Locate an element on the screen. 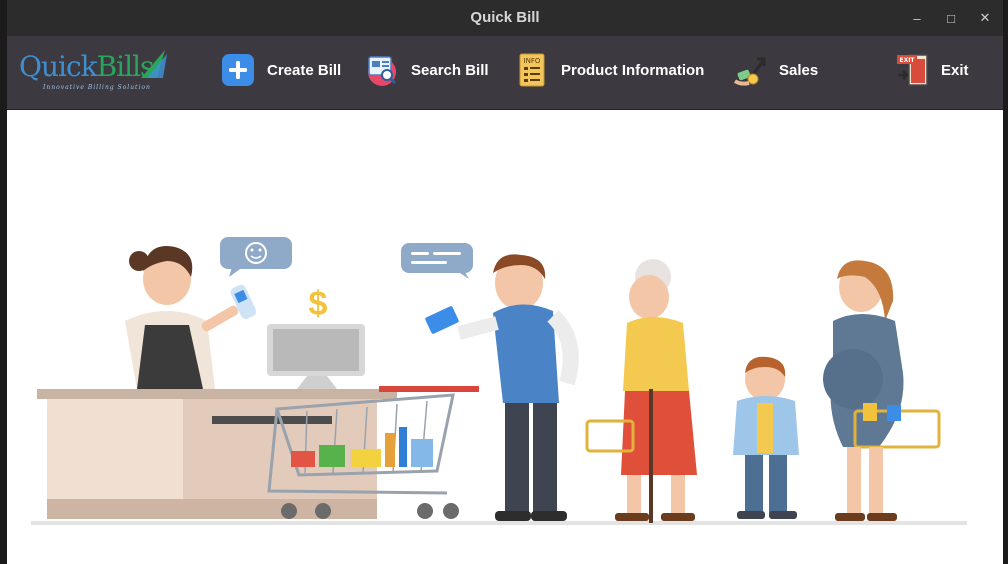 The image size is (1008, 564). customer-speech-bubble-icon is located at coordinates (437, 261).